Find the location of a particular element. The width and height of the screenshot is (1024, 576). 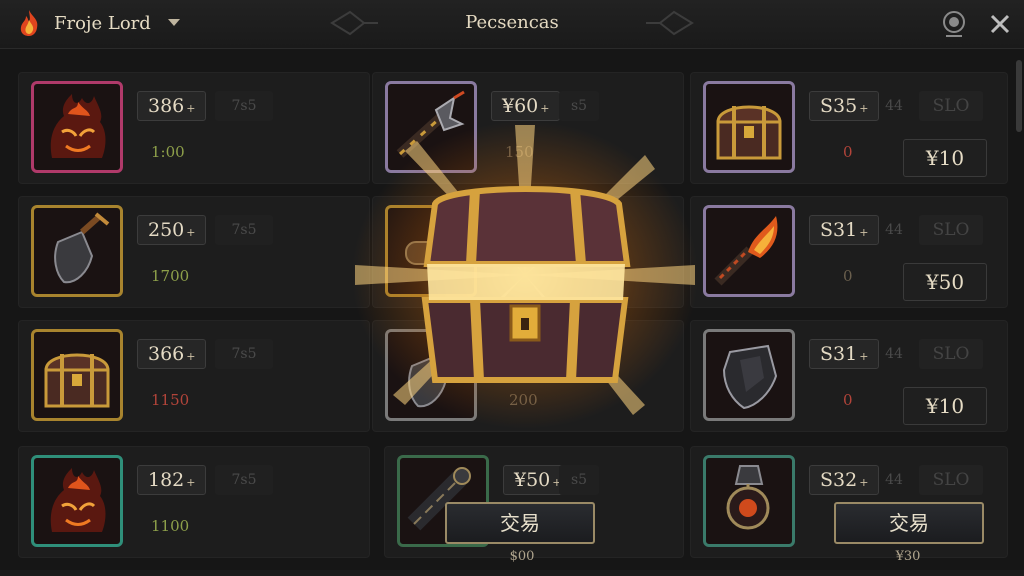

item-timer: 1150 is located at coordinates (170, 400).